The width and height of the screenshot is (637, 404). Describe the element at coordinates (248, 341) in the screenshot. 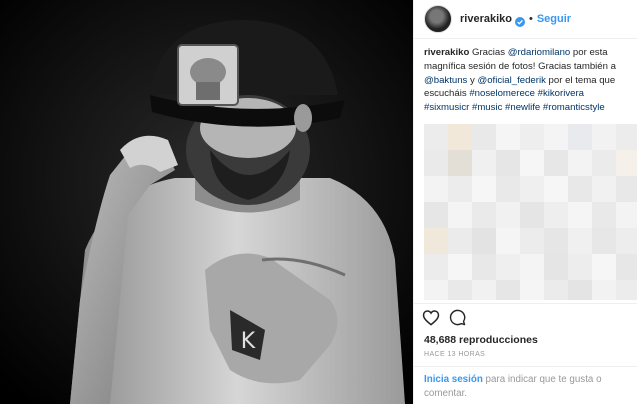

I see `svg-text: K` at that location.